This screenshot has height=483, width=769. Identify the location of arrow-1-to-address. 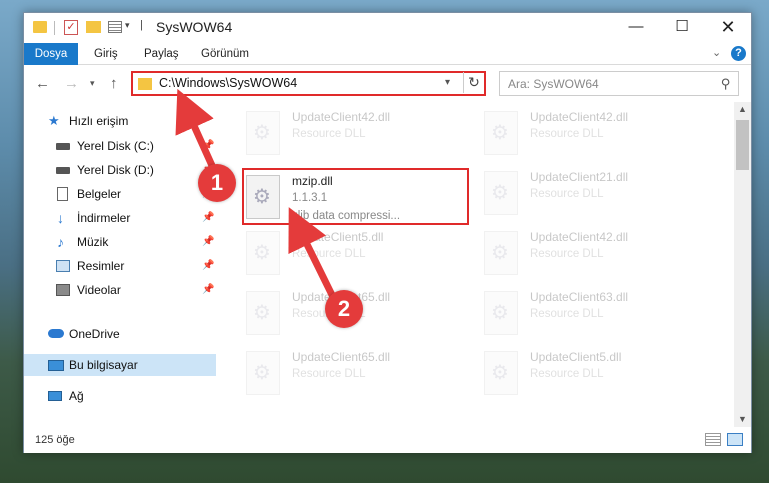
(196, 131).